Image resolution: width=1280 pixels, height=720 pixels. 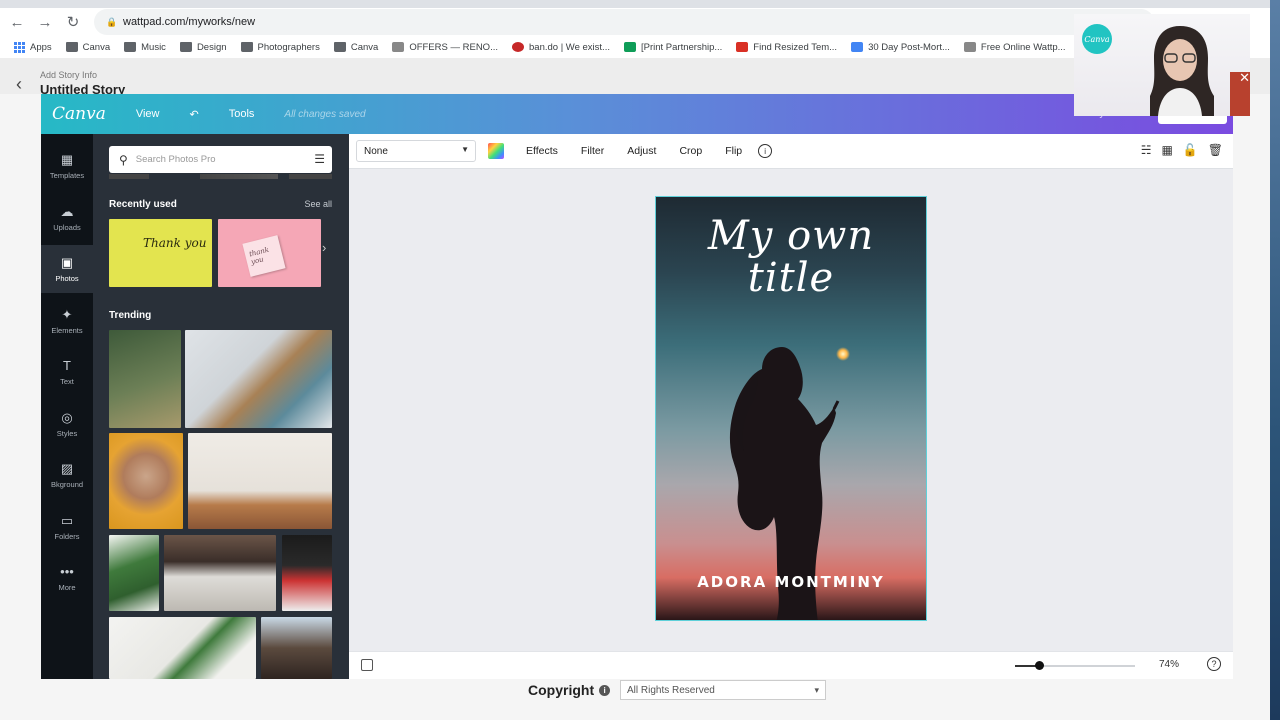 What do you see at coordinates (67, 520) in the screenshot?
I see `folder-icon: ▭` at bounding box center [67, 520].